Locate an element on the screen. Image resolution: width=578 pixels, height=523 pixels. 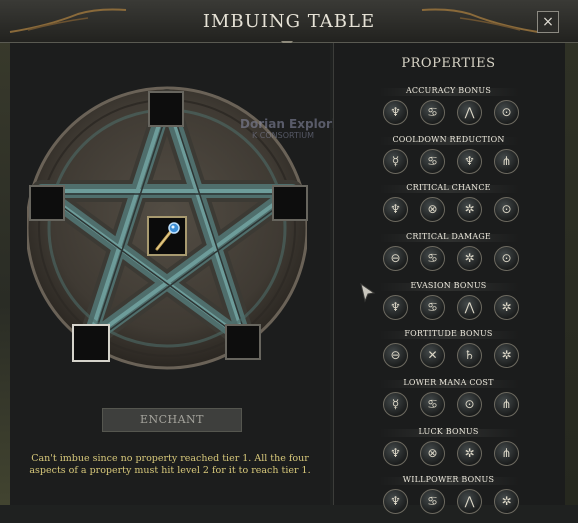
center-item-slot is located at coordinates (167, 236).